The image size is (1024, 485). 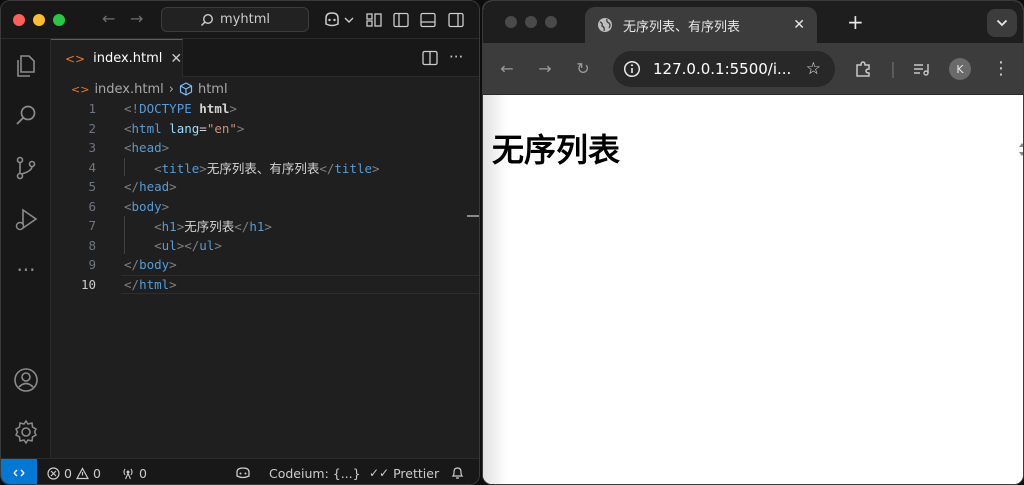 I want to click on code-line: 7 <h1>无序列表</h1>, so click(x=265, y=226).